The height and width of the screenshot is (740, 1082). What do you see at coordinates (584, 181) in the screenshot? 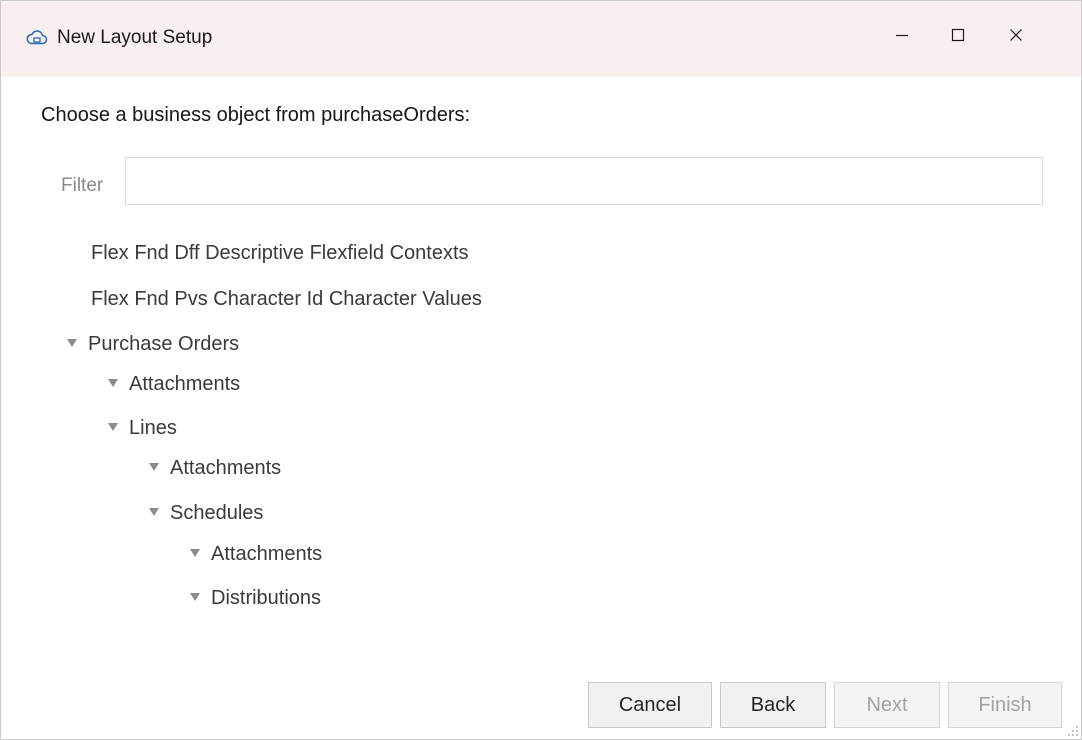
I see `filter-input` at bounding box center [584, 181].